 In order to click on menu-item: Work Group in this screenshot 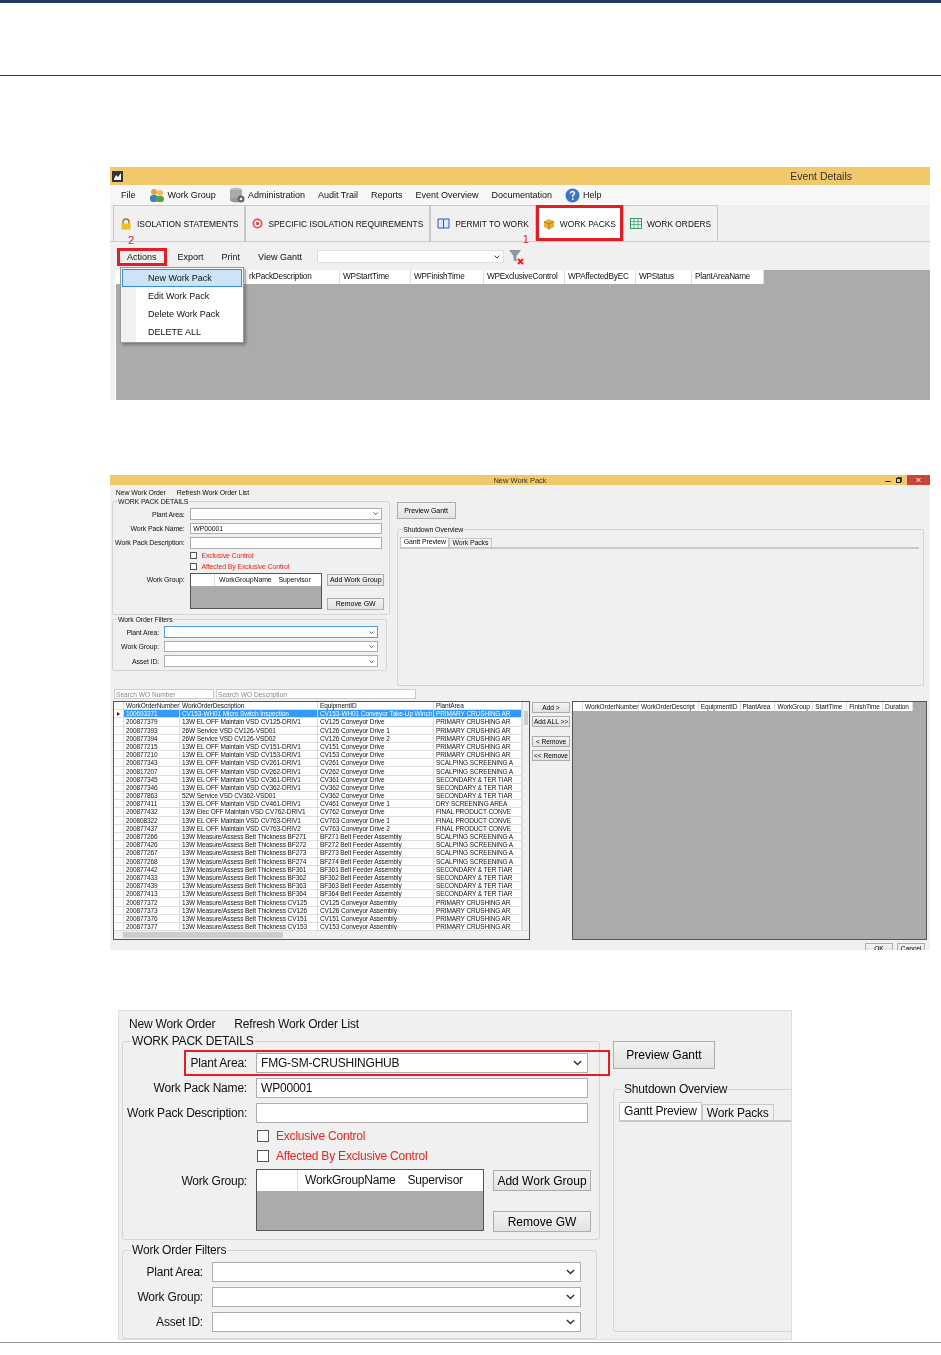, I will do `click(182, 195)`.